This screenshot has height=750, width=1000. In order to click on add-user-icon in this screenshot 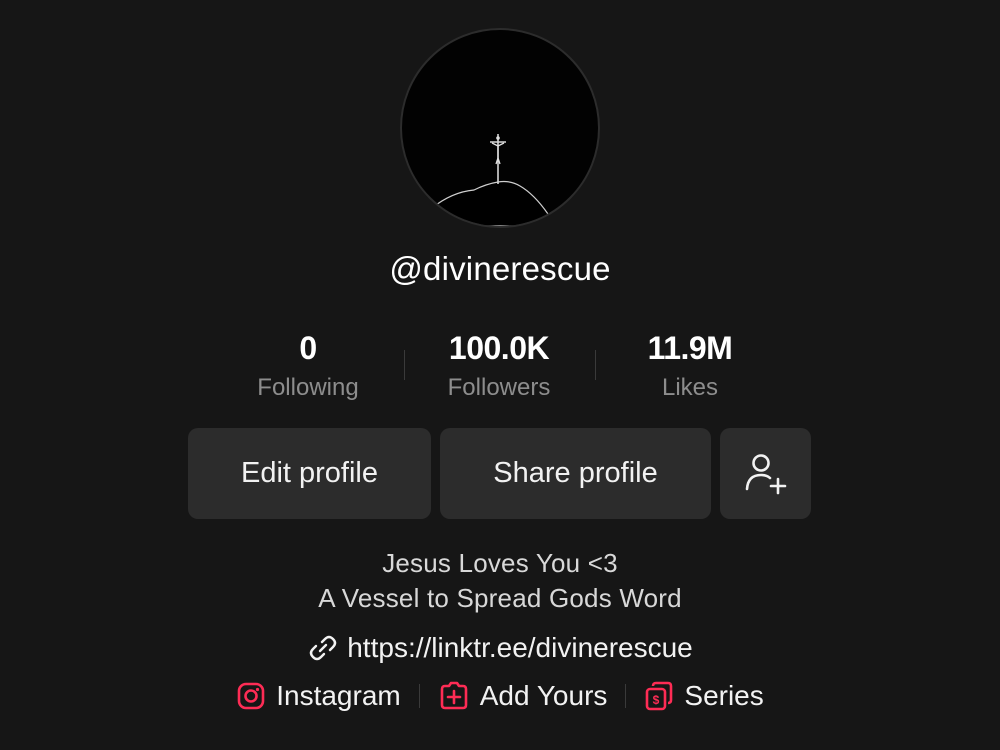, I will do `click(765, 473)`.